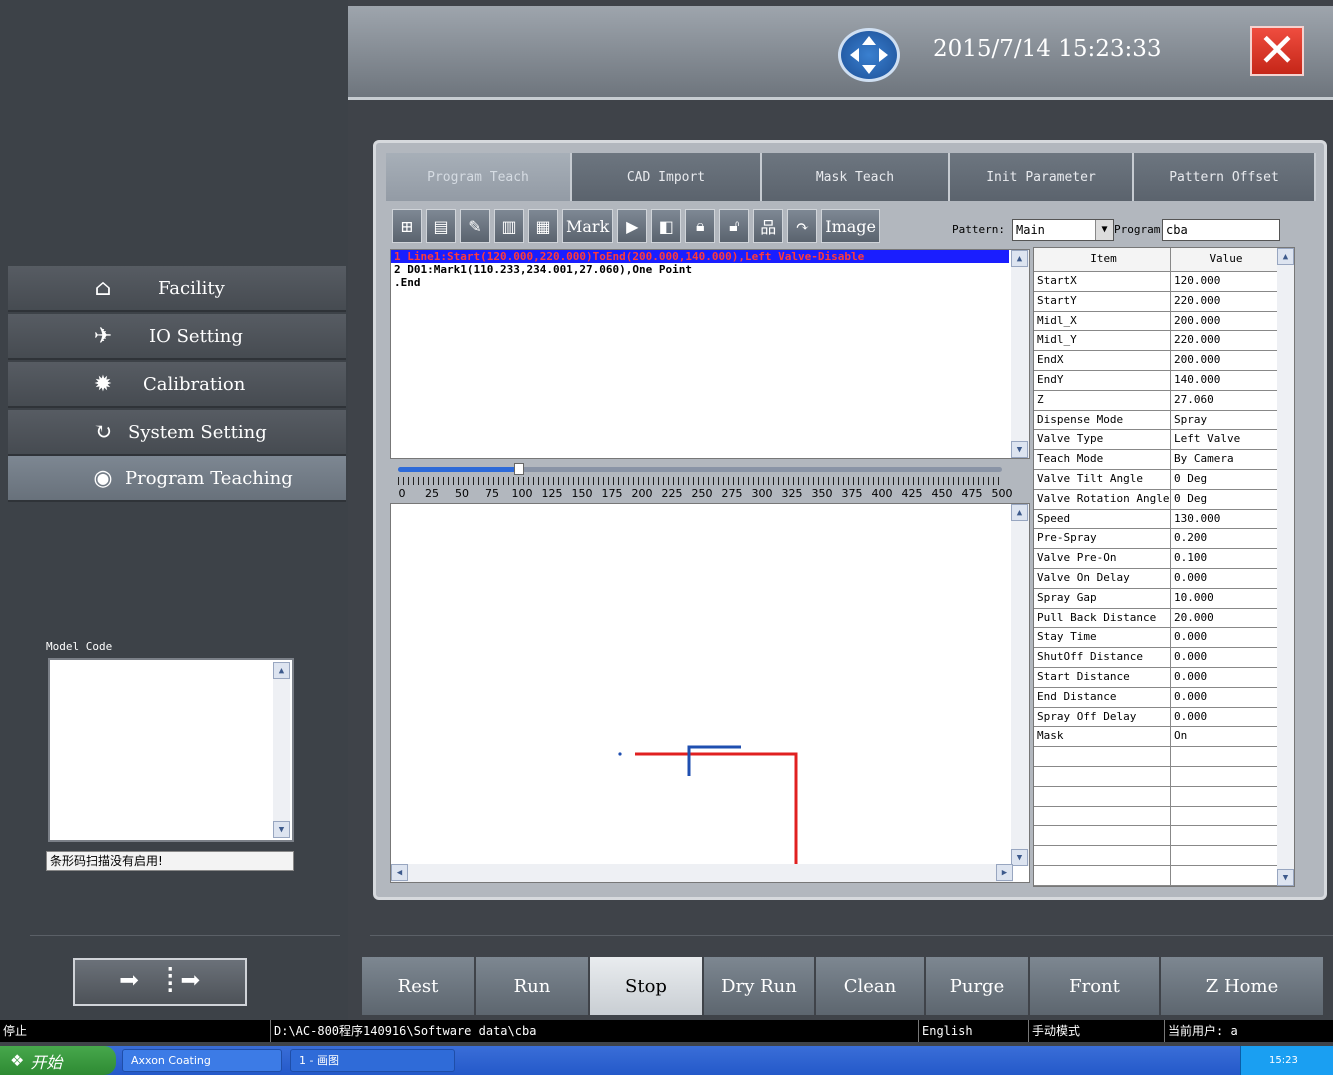 This screenshot has height=1075, width=1333. I want to click on table-row: Pre-Spray 0.200, so click(1164, 539).